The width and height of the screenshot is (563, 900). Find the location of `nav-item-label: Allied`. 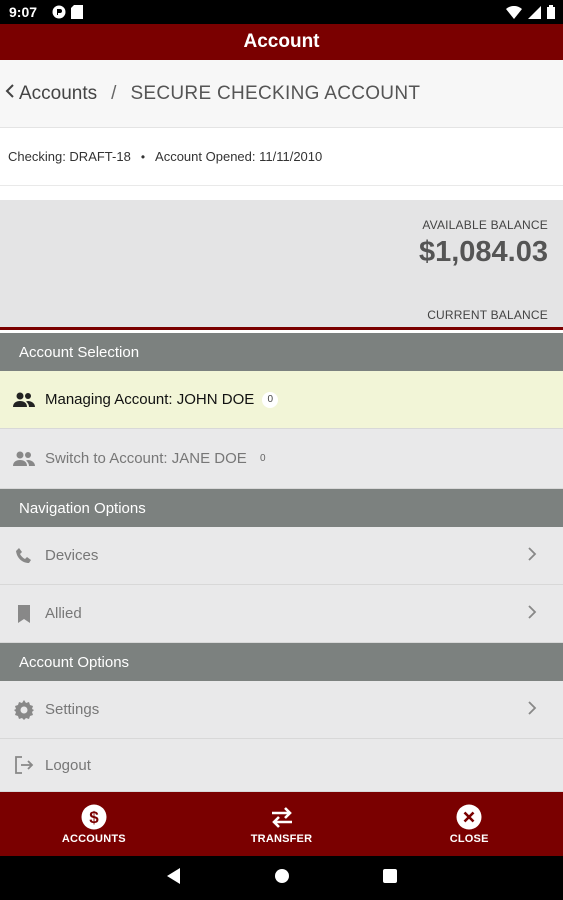

nav-item-label: Allied is located at coordinates (63, 613).